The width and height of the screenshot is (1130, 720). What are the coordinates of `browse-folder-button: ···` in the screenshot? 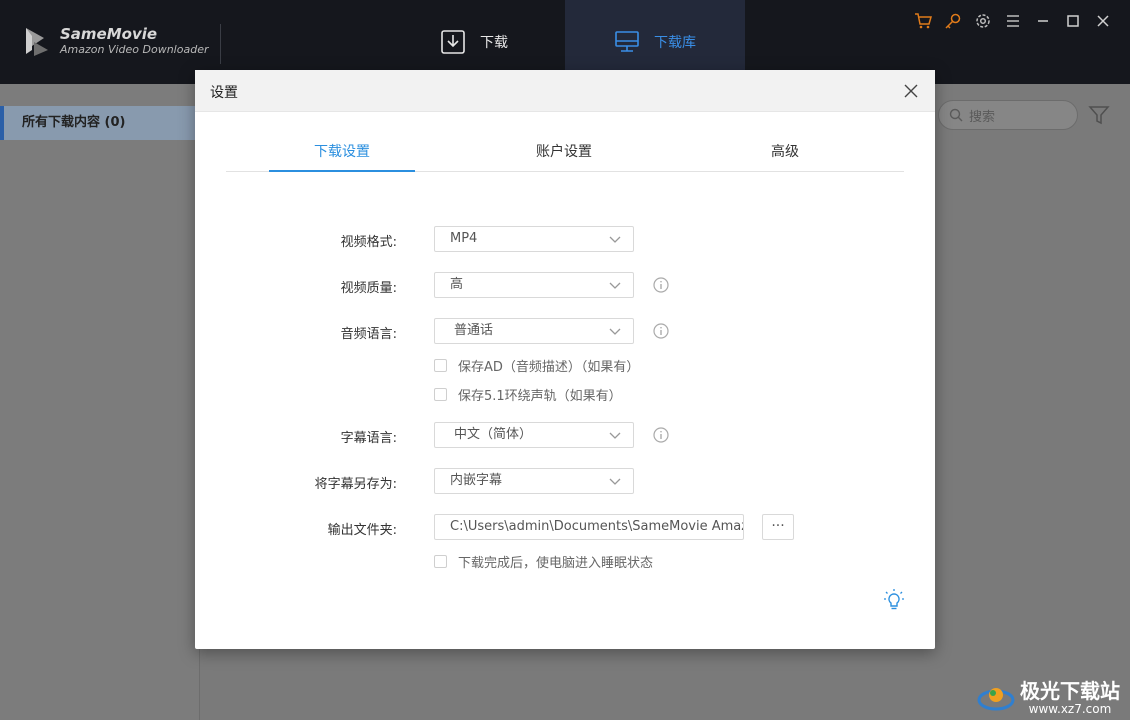 It's located at (778, 527).